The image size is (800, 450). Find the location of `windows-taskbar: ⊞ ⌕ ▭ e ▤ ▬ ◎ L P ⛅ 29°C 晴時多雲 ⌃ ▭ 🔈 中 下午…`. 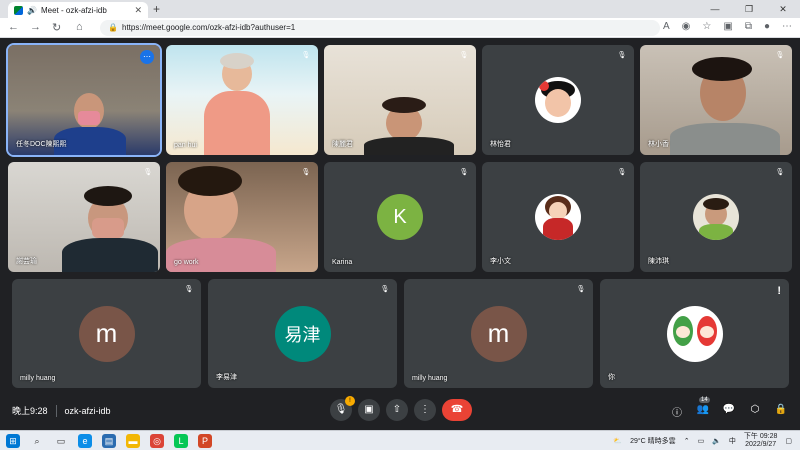

windows-taskbar: ⊞ ⌕ ▭ e ▤ ▬ ◎ L P ⛅ 29°C 晴時多雲 ⌃ ▭ 🔈 中 下午… is located at coordinates (400, 440).